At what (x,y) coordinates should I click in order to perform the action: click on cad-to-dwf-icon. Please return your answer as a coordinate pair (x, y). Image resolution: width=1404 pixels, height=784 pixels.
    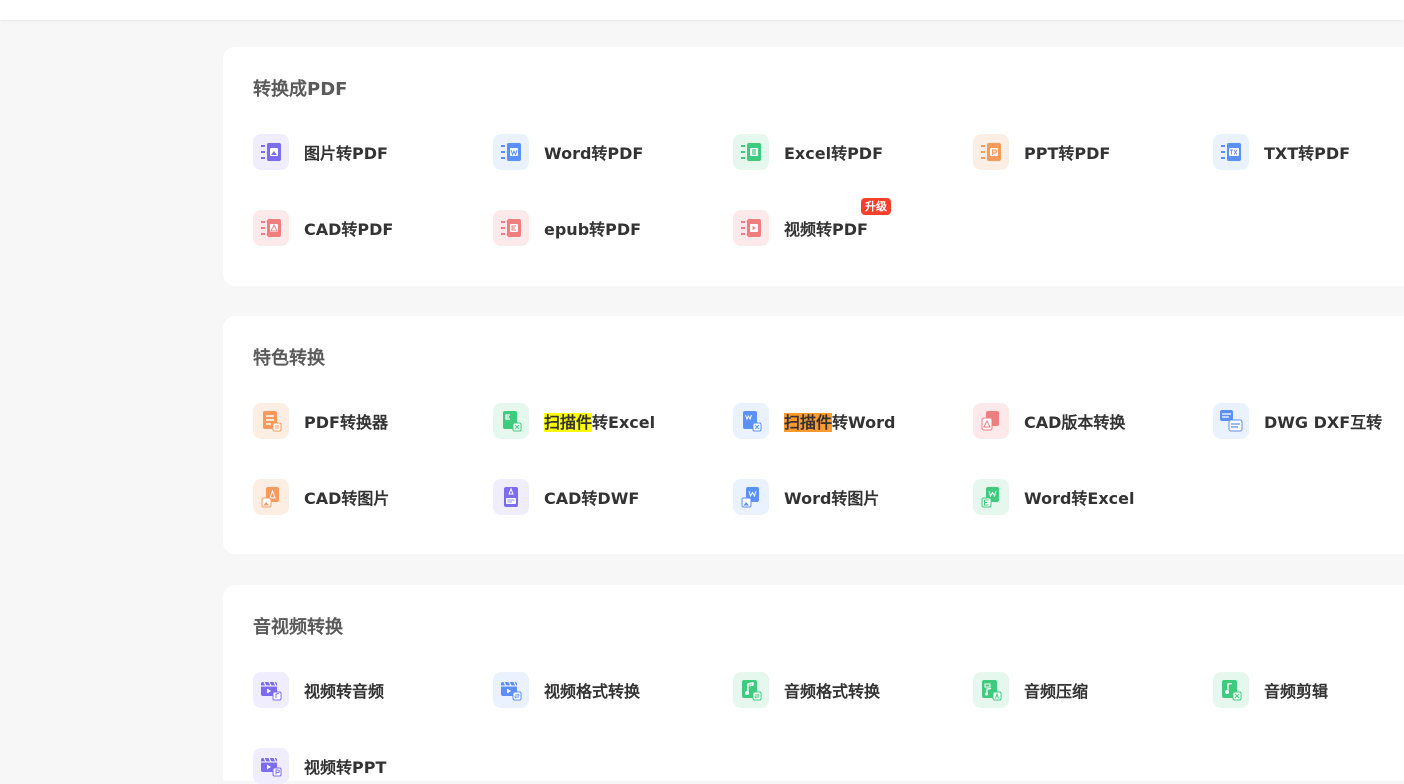
    Looking at the image, I should click on (511, 497).